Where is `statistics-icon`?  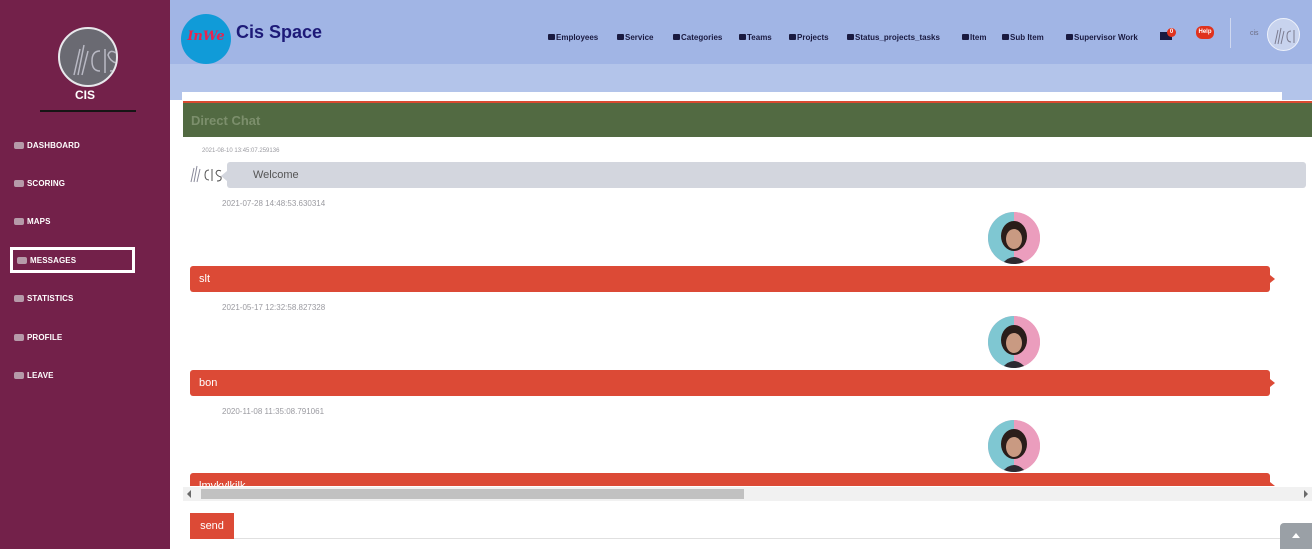
statistics-icon is located at coordinates (19, 298).